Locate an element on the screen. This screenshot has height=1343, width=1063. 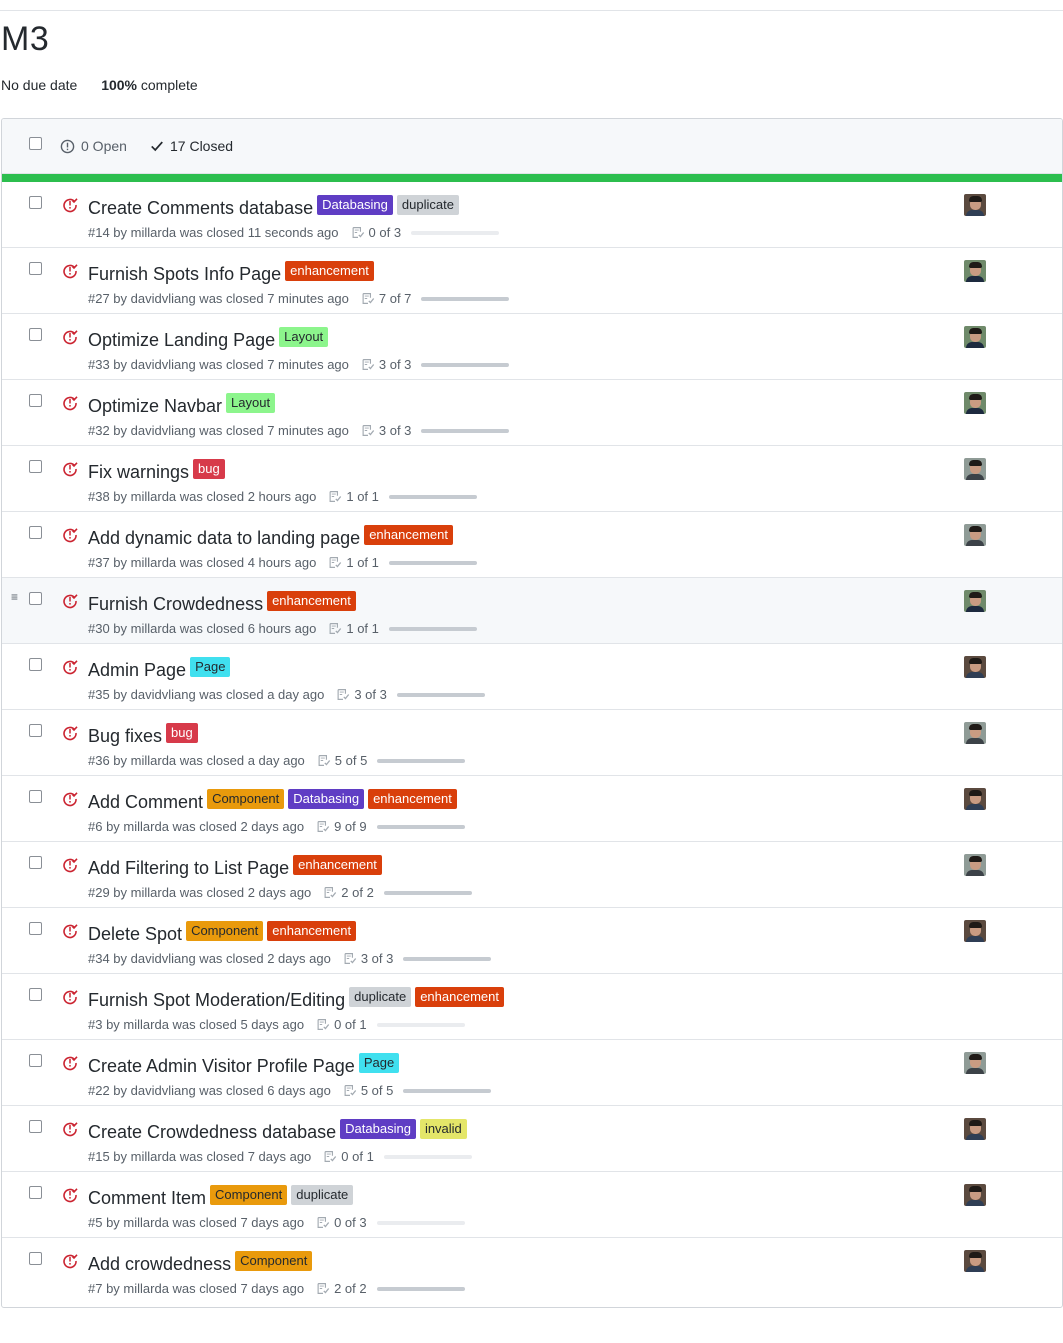
issue-title-link: Optimize Landing Page is located at coordinates (181, 340).